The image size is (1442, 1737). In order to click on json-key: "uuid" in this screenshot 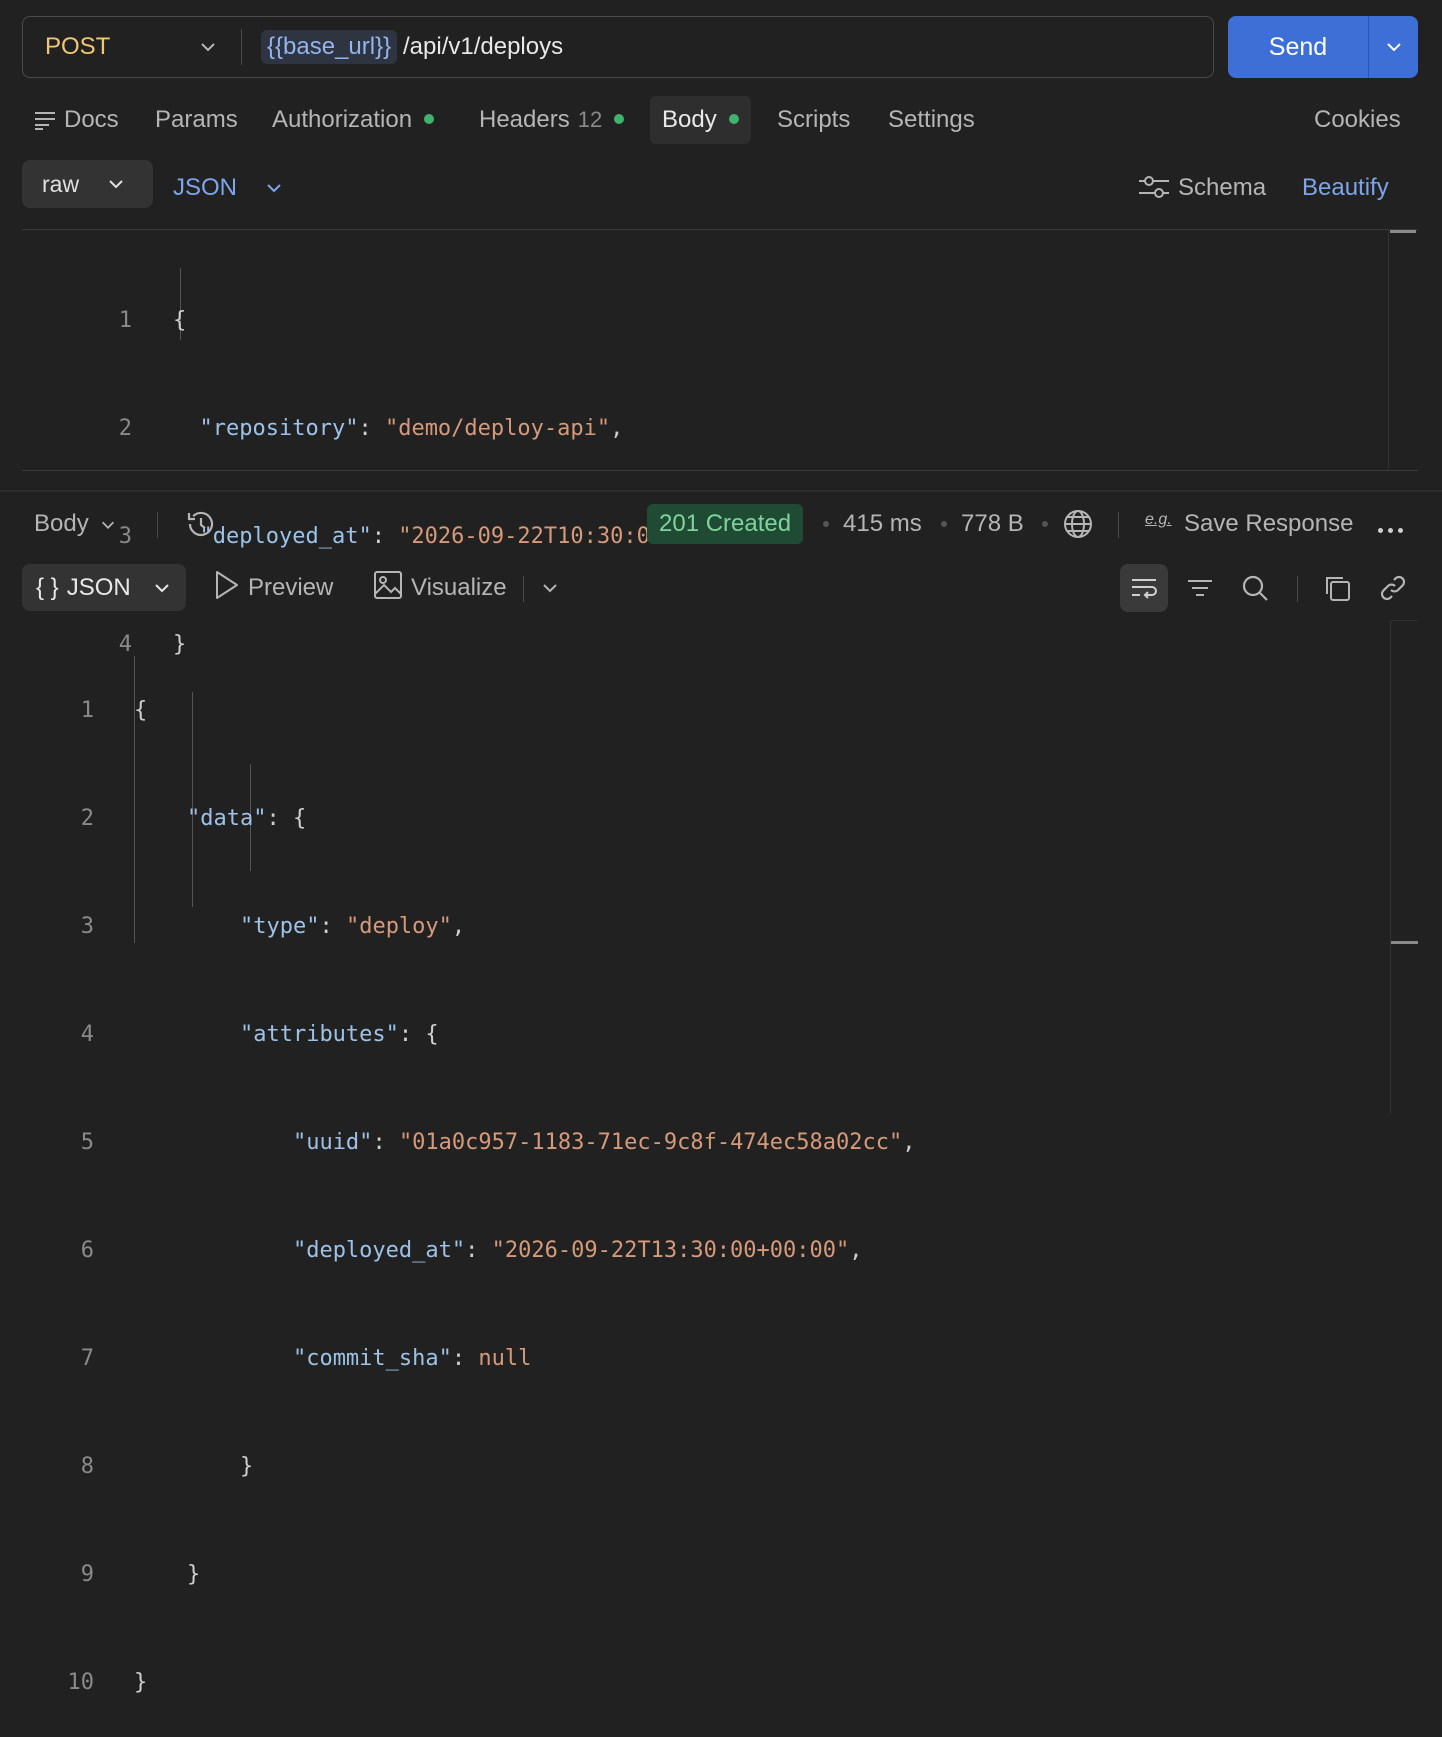, I will do `click(332, 1142)`.